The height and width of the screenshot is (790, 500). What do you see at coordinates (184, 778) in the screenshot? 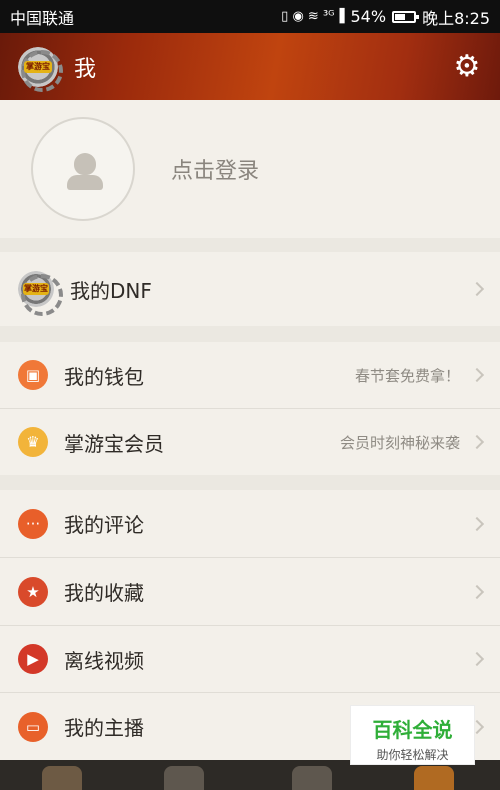
I see `tab-discover-icon` at bounding box center [184, 778].